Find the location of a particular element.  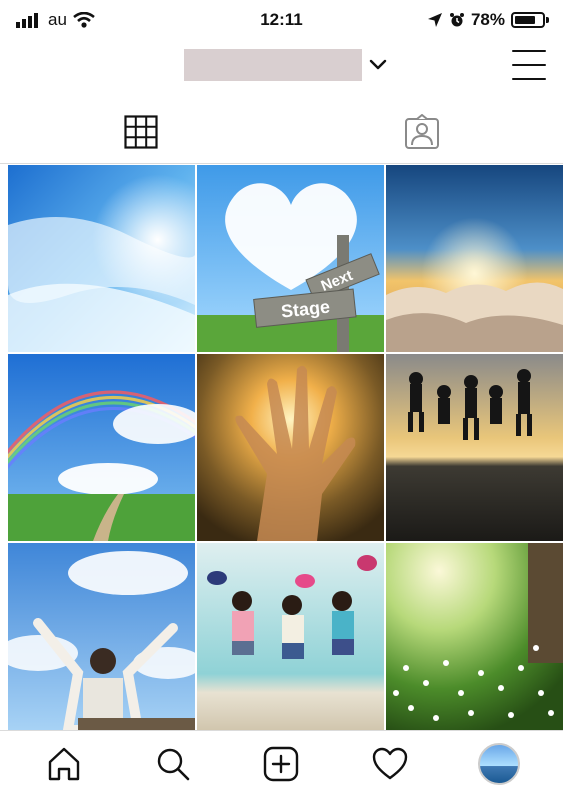

tab-home is located at coordinates (64, 764).